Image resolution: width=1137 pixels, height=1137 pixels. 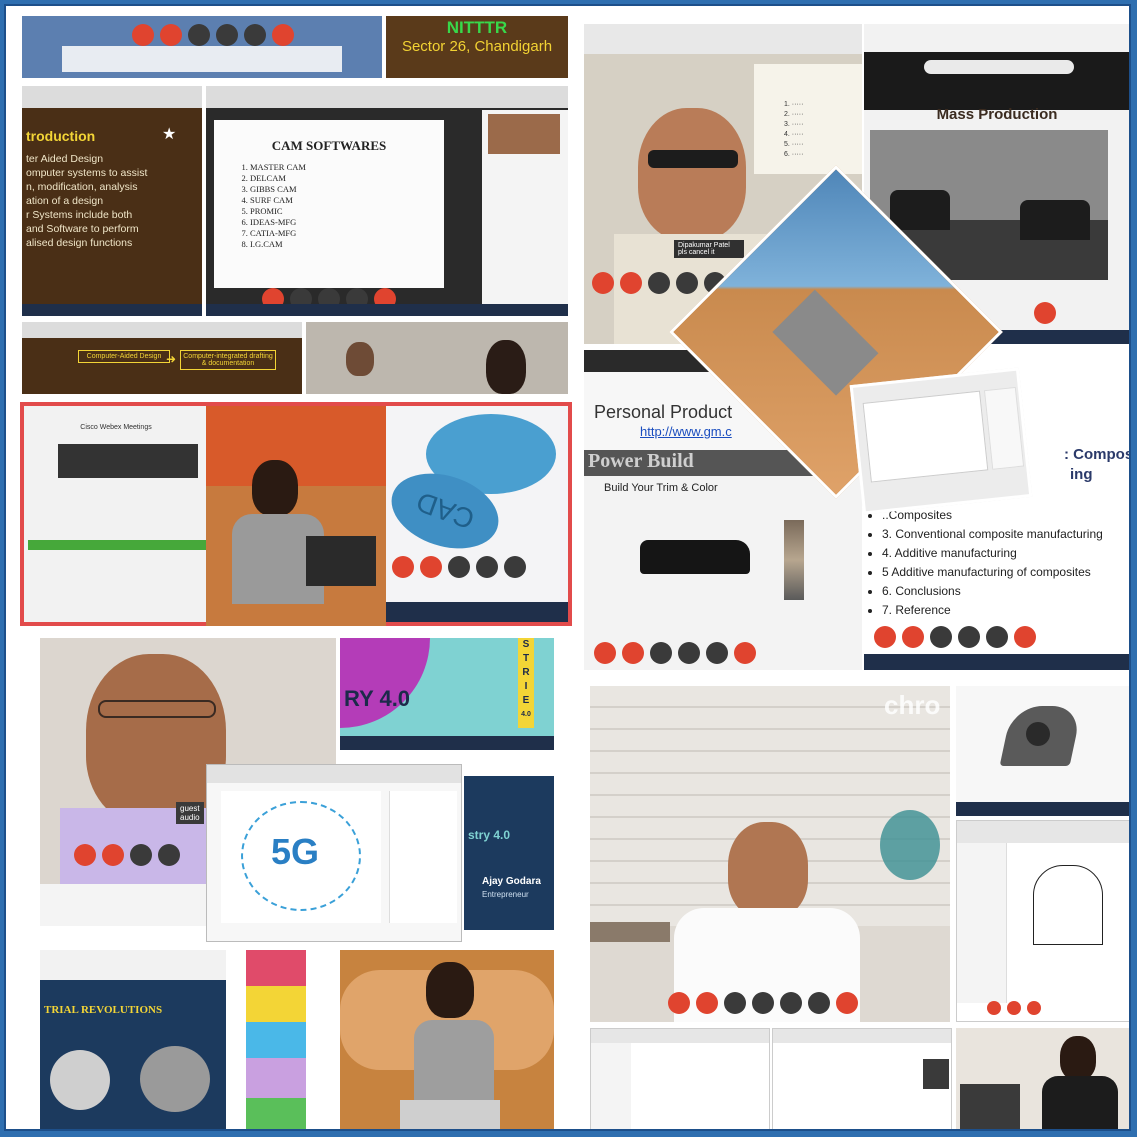 I want to click on cam-item: I.G.CAM, so click(x=347, y=244).